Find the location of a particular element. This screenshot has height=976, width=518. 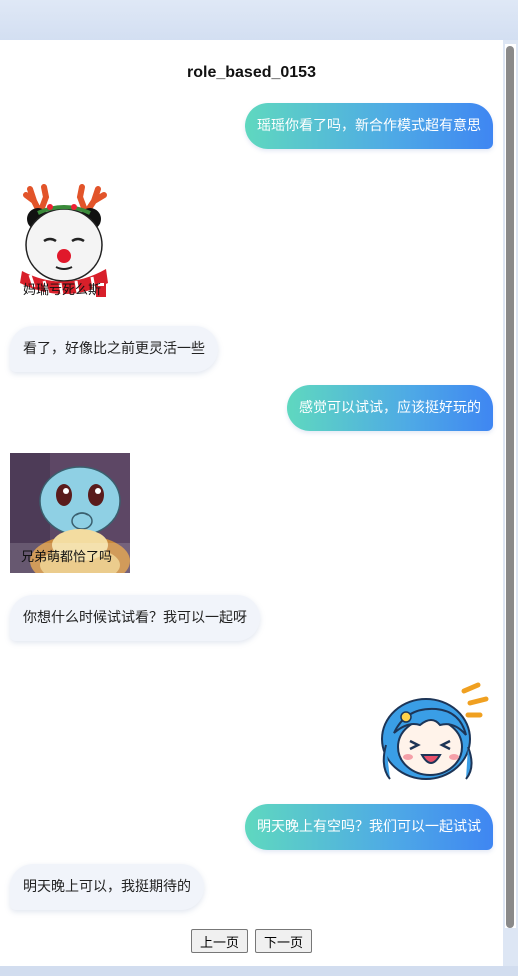

blue-hair-laughing-girl-sticker is located at coordinates (433, 732).